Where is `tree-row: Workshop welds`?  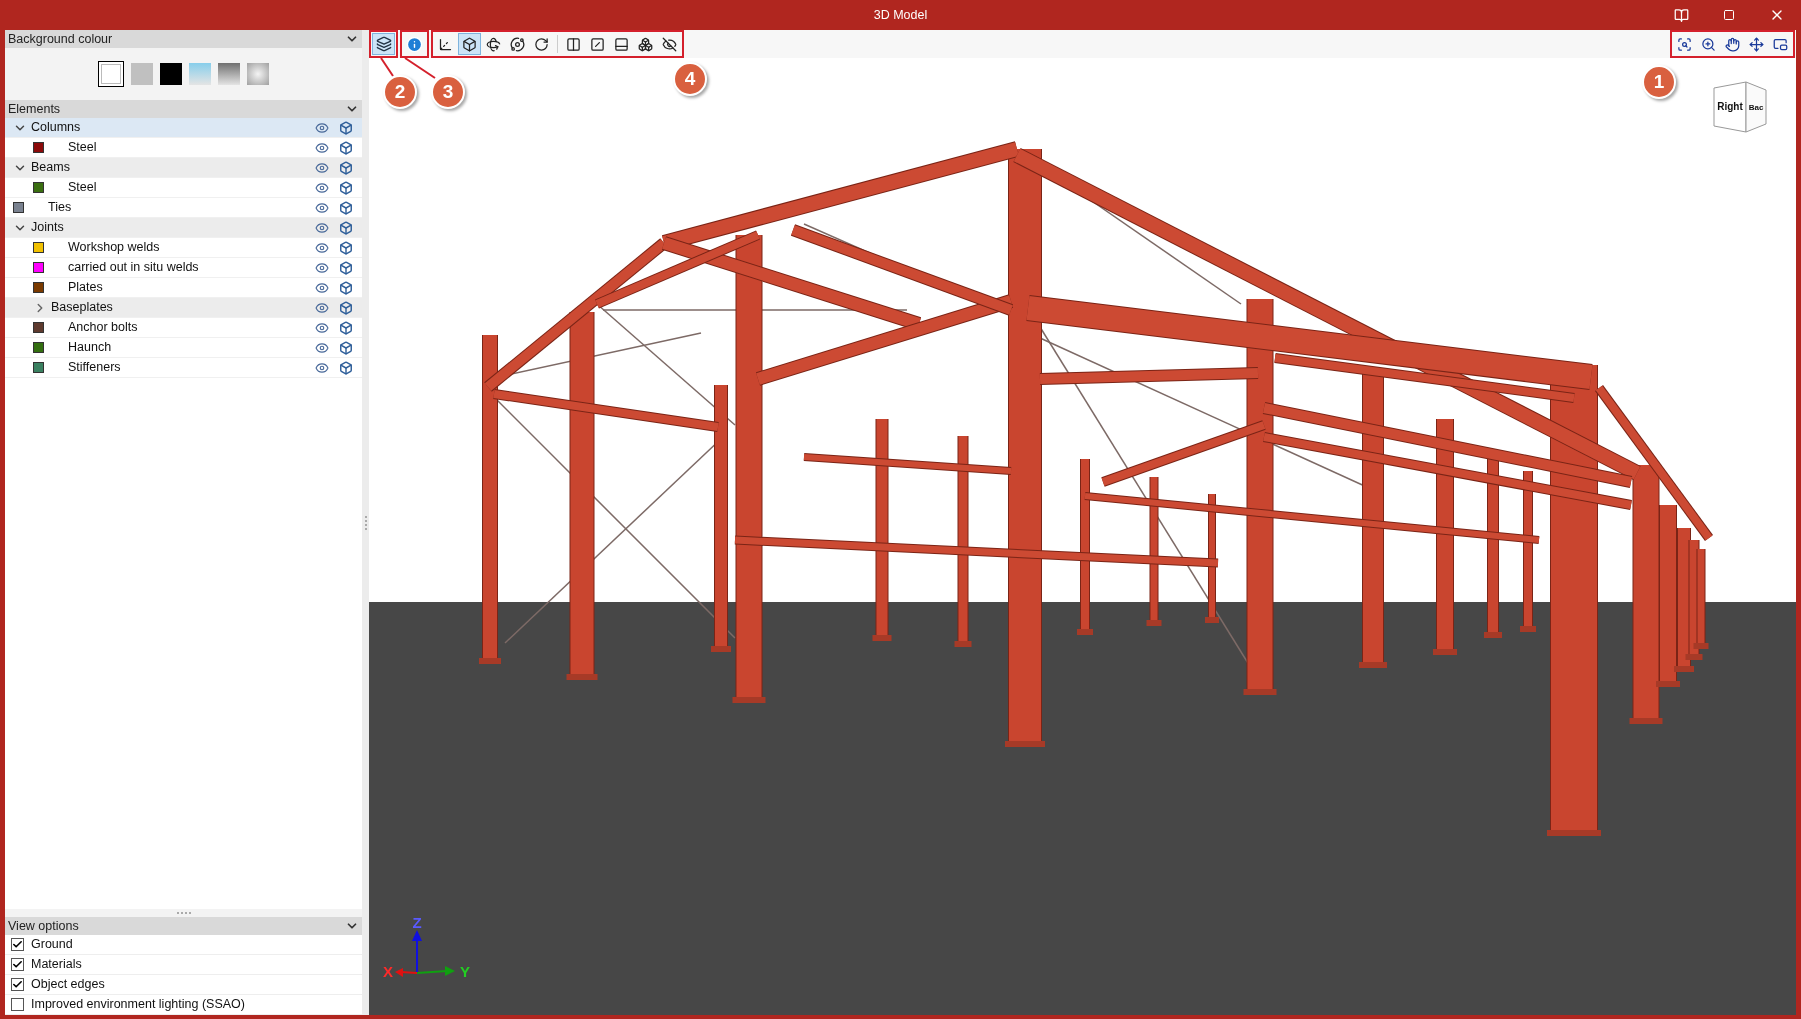
tree-row: Workshop welds is located at coordinates (183, 248).